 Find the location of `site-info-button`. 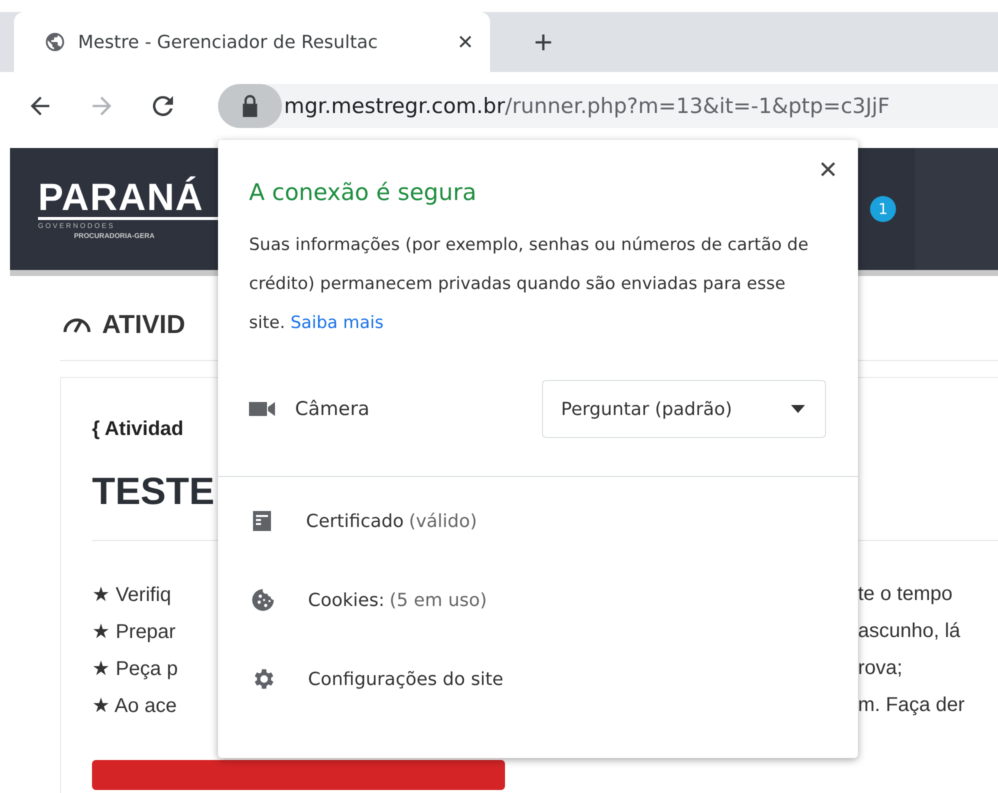

site-info-button is located at coordinates (250, 106).